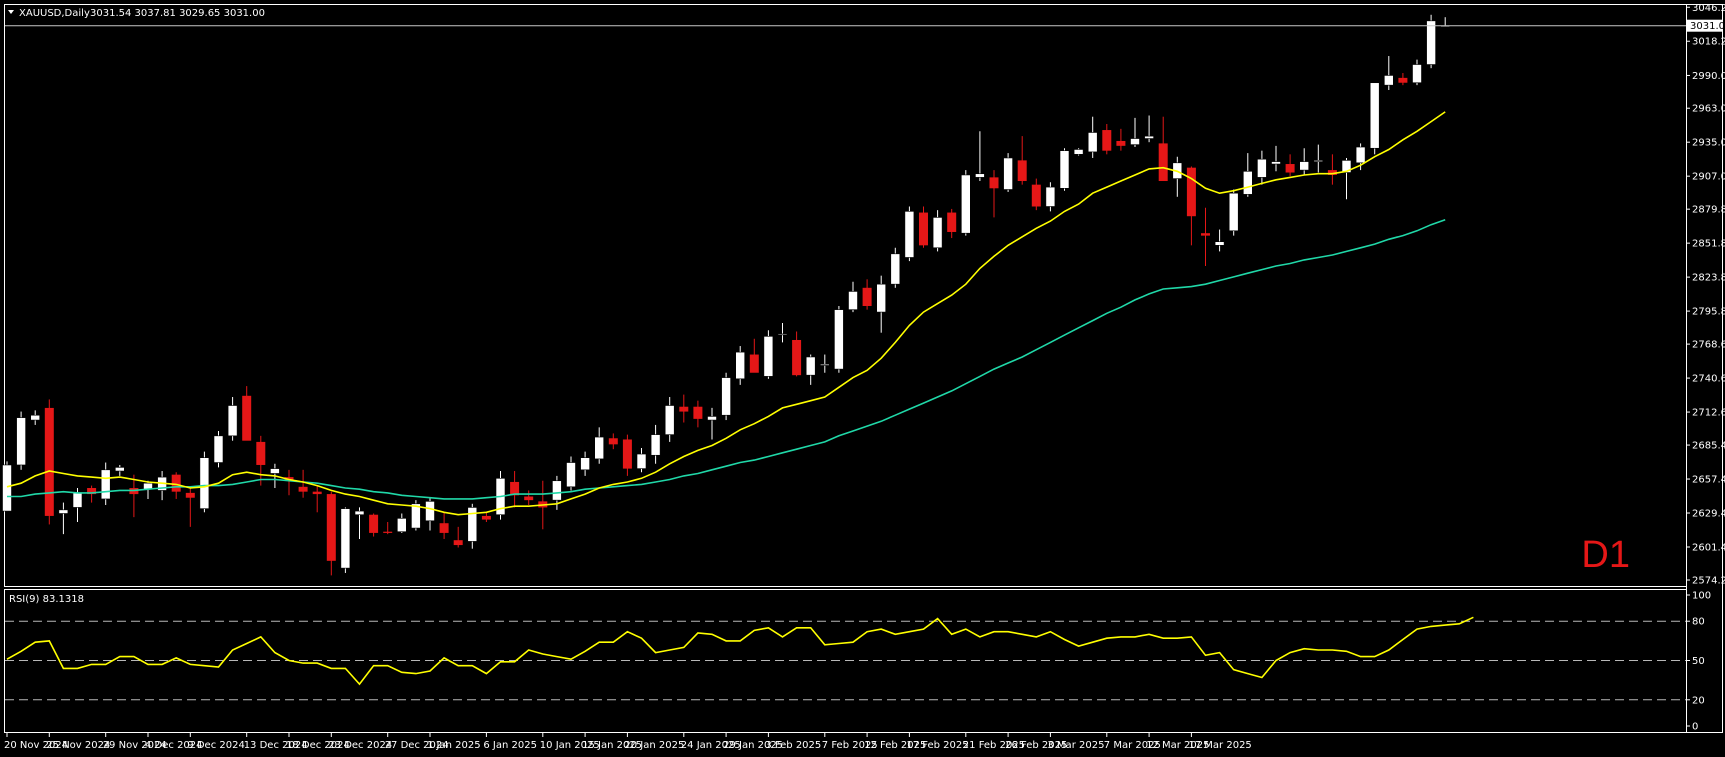 The image size is (1725, 757). Describe the element at coordinates (1701, 596) in the screenshot. I see `rsi-tick-label: 100` at that location.